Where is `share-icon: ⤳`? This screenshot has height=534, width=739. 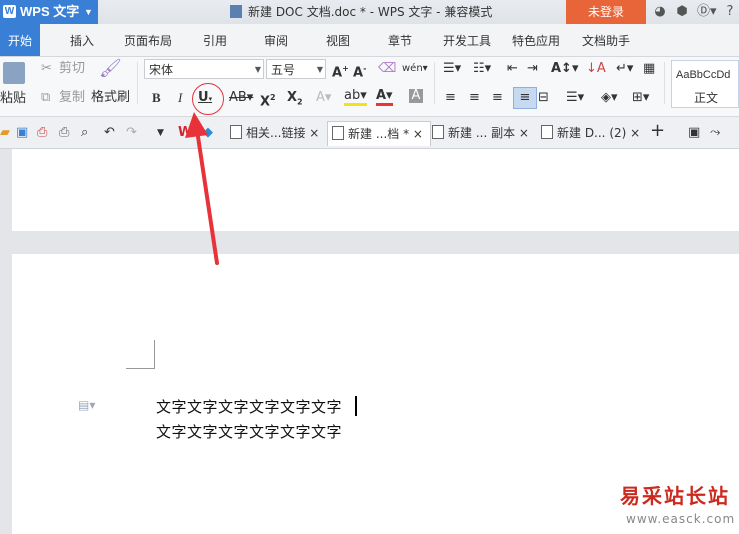 share-icon: ⤳ is located at coordinates (715, 133).